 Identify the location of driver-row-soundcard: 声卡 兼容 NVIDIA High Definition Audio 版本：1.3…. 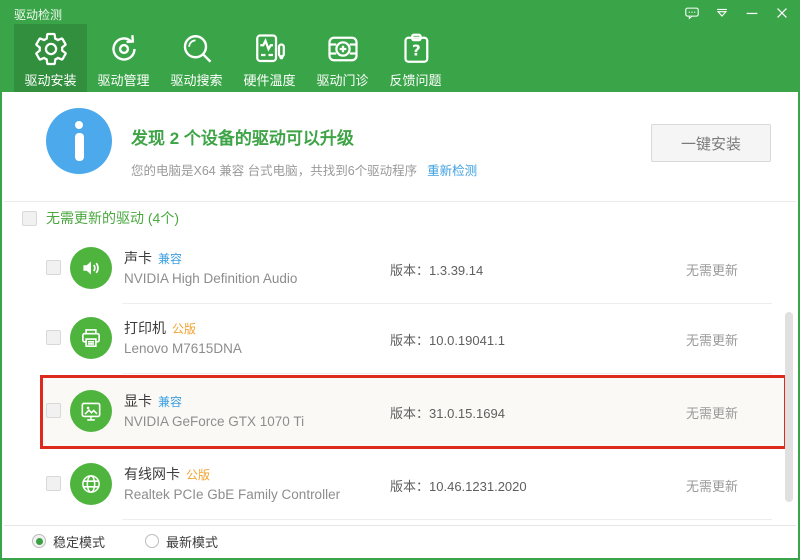
(401, 269).